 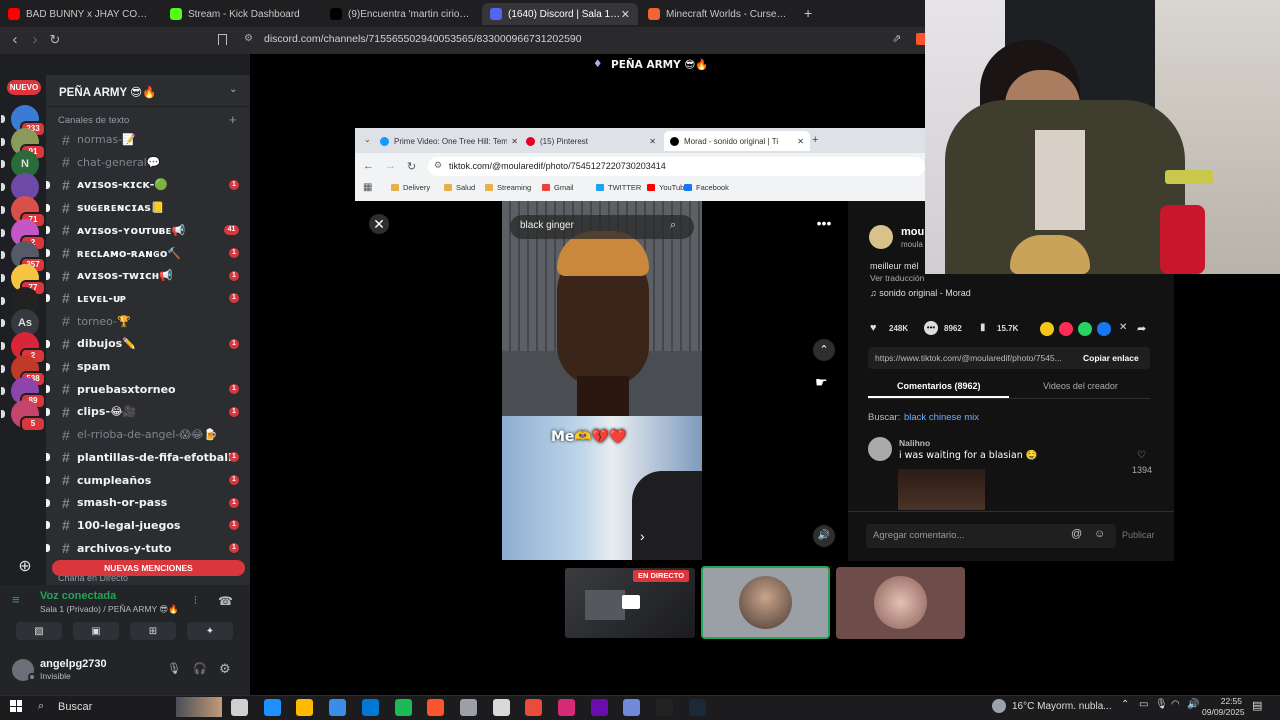 I want to click on author-name: mou, so click(x=912, y=232).